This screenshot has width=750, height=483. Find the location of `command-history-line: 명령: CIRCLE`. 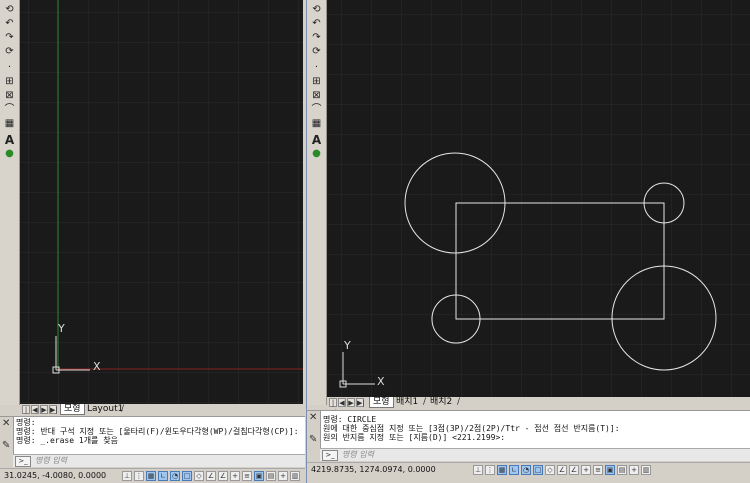

command-history-line: 명령: CIRCLE is located at coordinates (350, 419).